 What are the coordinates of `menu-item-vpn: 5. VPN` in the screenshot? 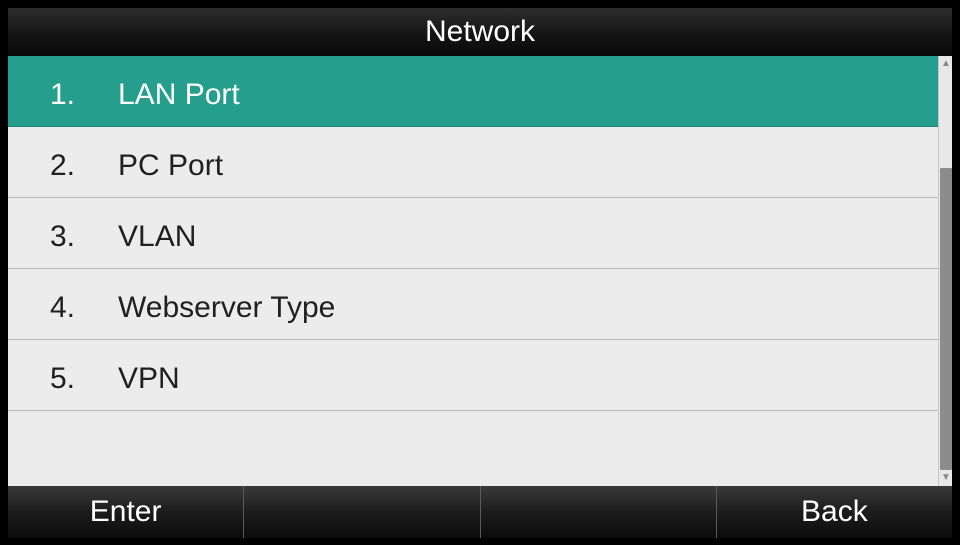 It's located at (473, 375).